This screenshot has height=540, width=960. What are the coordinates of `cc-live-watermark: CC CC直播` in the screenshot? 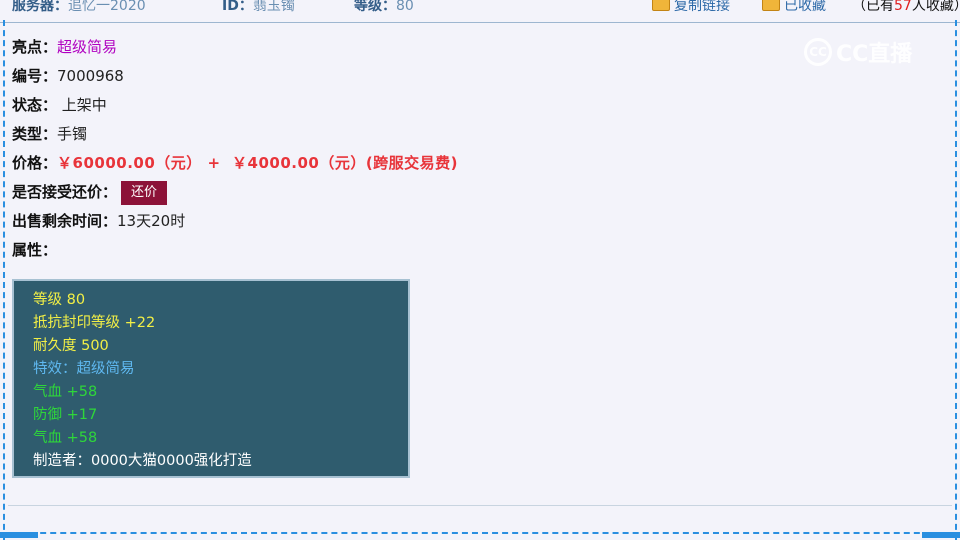 It's located at (858, 52).